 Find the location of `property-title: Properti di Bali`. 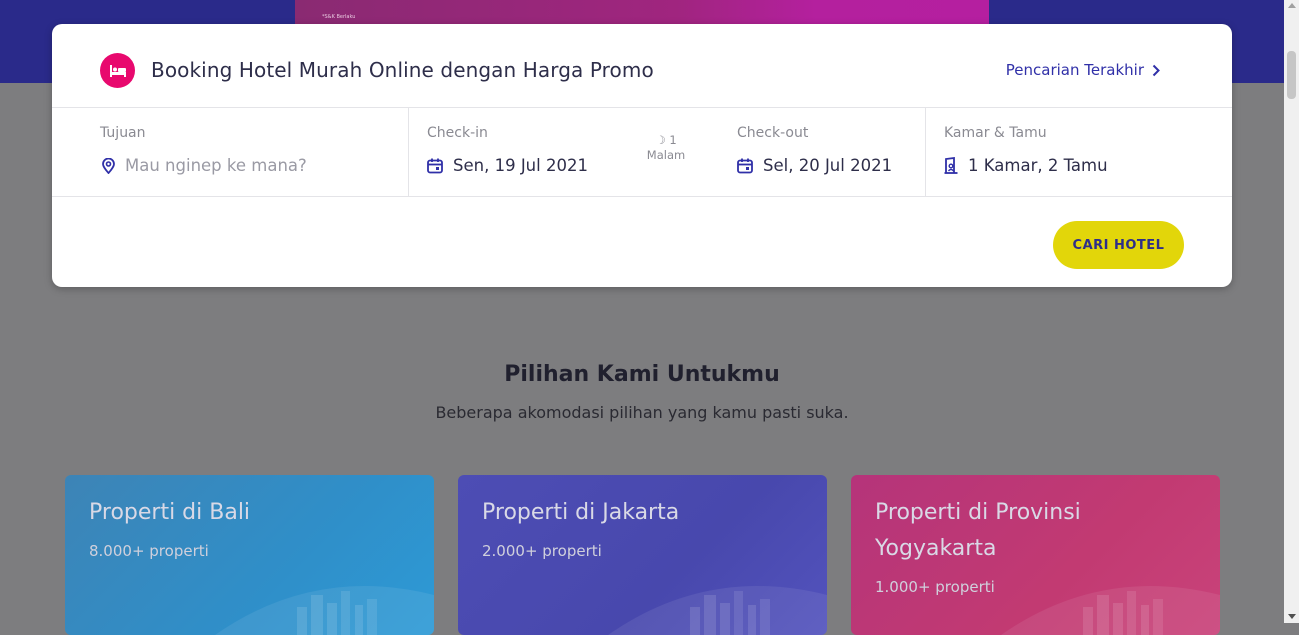

property-title: Properti di Bali is located at coordinates (170, 512).